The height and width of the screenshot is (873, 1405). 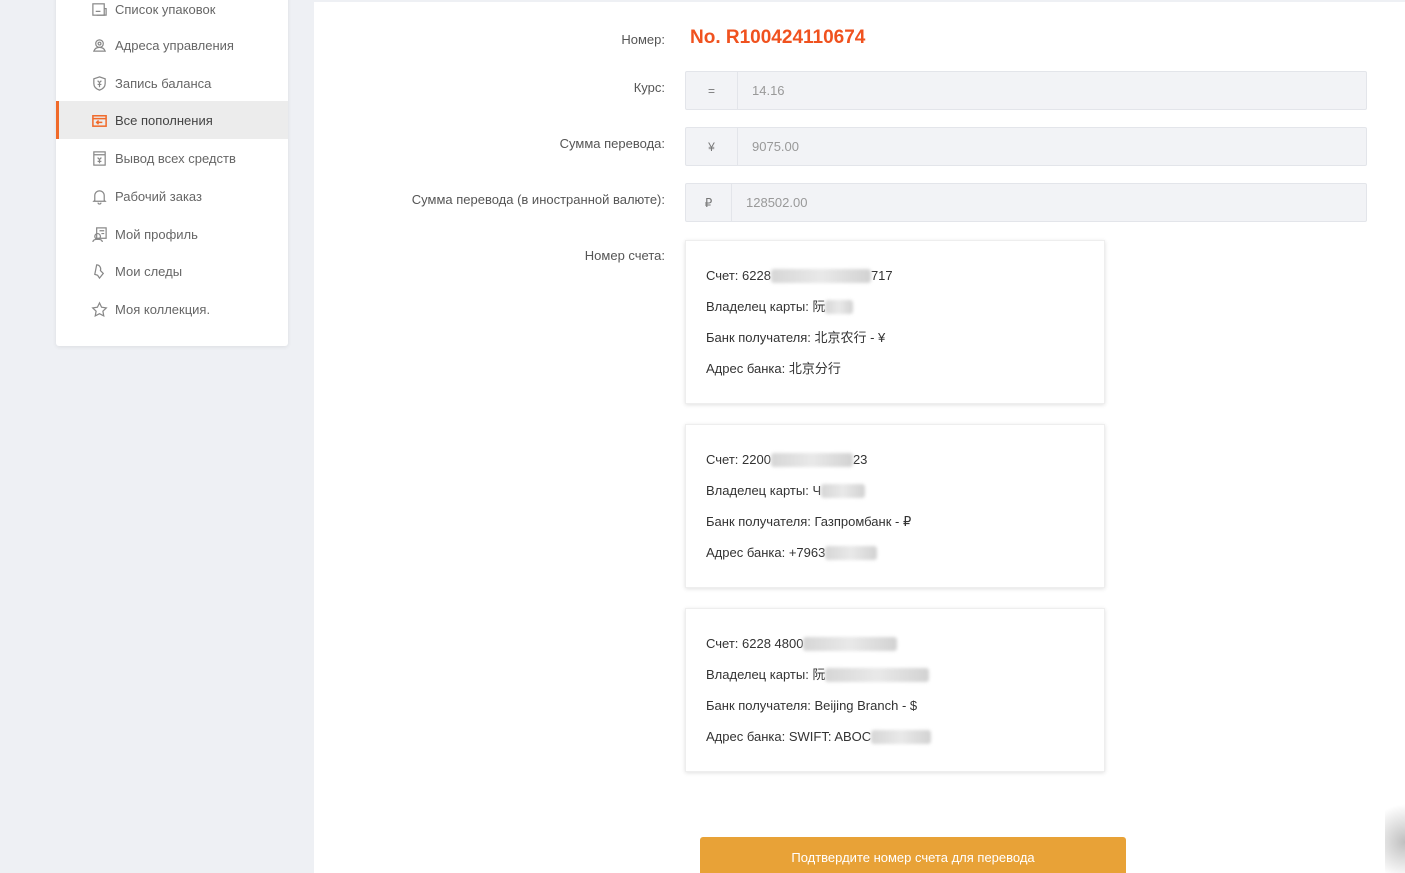 I want to click on sidebar-item-label: Все пополнения, so click(x=164, y=120).